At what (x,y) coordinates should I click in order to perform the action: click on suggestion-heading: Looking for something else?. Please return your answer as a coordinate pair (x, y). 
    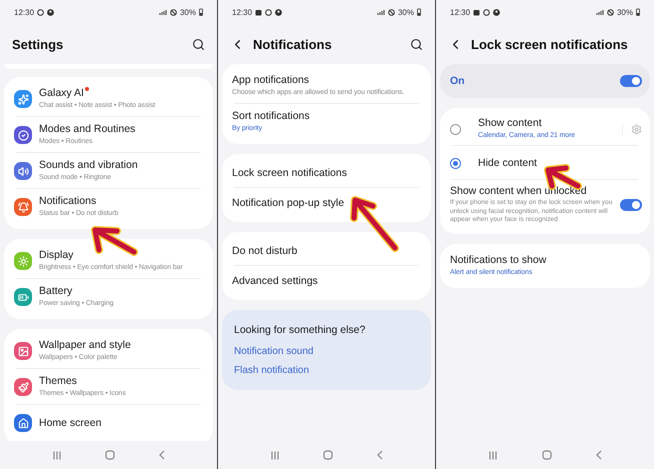
    Looking at the image, I should click on (299, 330).